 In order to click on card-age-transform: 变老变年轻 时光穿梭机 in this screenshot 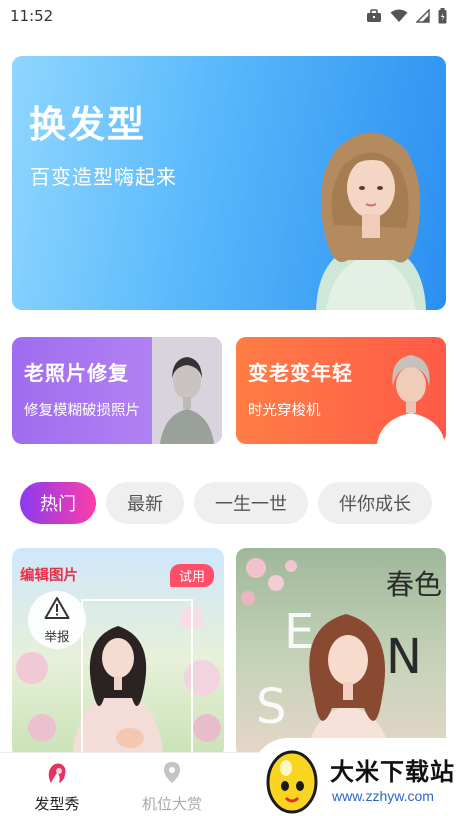, I will do `click(341, 390)`.